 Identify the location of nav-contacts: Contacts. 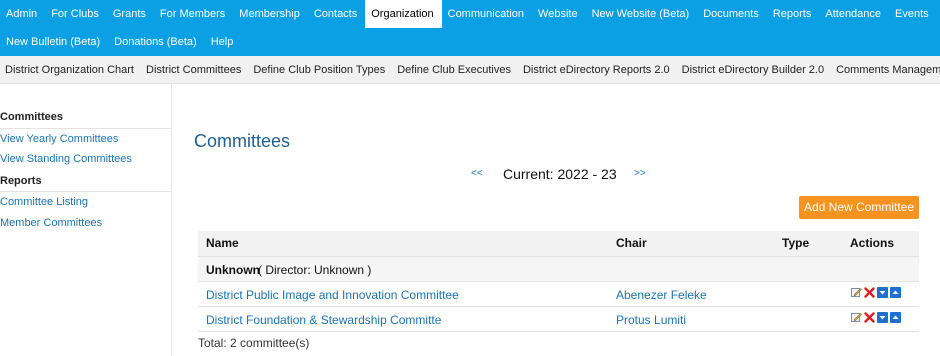
(336, 14).